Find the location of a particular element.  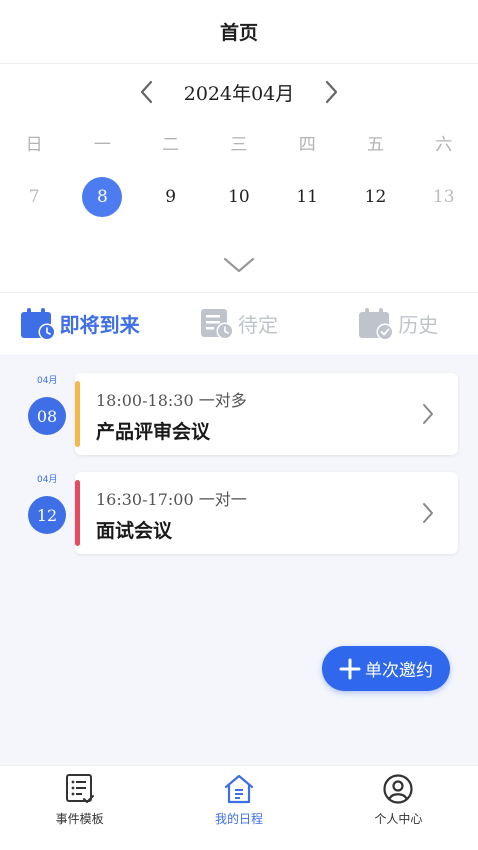

calendar-day-selected: 8 is located at coordinates (102, 197).